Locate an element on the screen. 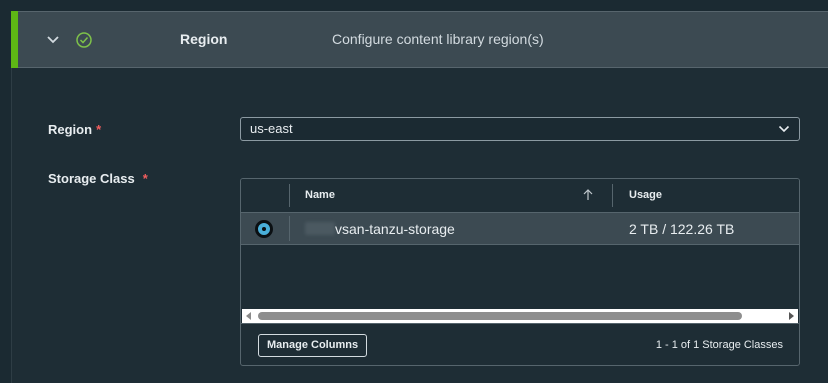  scroll-left-arrow-icon is located at coordinates (248, 316).